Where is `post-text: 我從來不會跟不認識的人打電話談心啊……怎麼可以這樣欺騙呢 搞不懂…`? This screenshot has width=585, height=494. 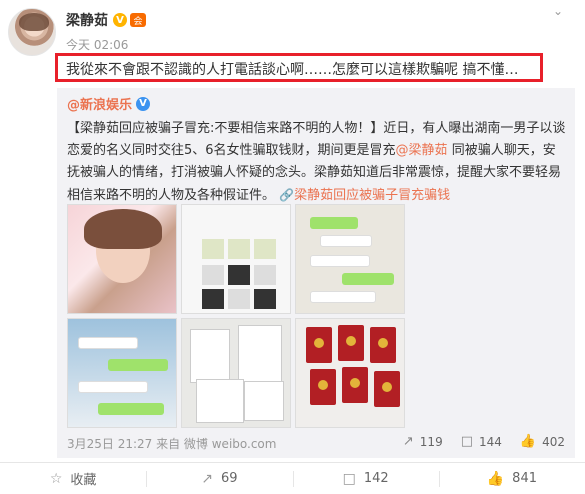
post-text: 我從來不會跟不認識的人打電話談心啊……怎麼可以這樣欺騙呢 搞不懂… is located at coordinates (292, 70).